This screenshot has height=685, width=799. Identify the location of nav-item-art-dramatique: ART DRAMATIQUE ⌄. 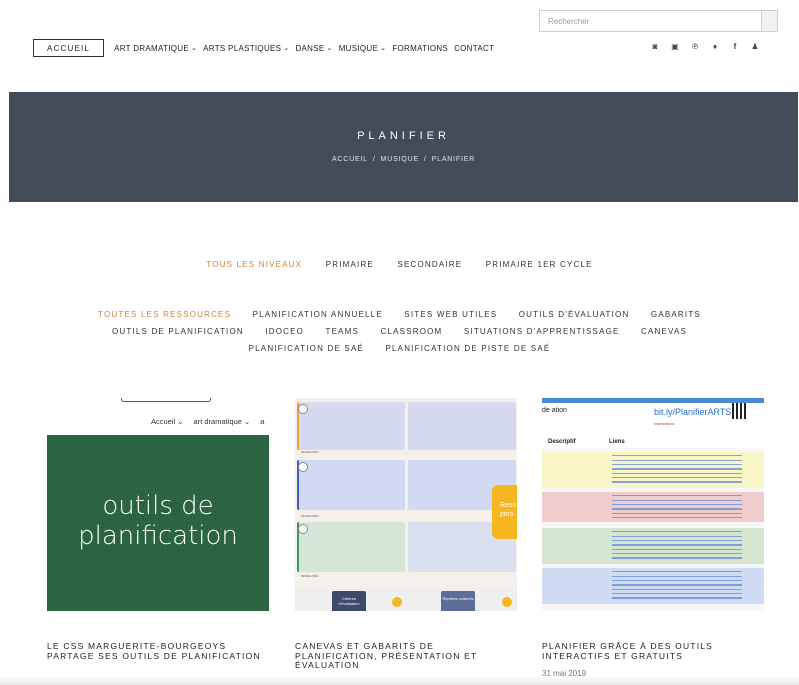
(155, 48).